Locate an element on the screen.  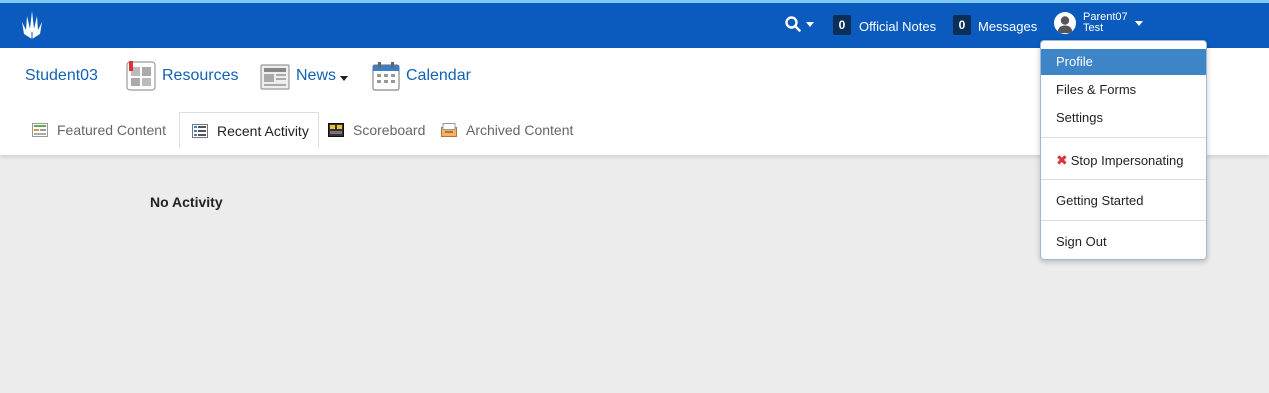
student-link: Student03 is located at coordinates (61, 76).